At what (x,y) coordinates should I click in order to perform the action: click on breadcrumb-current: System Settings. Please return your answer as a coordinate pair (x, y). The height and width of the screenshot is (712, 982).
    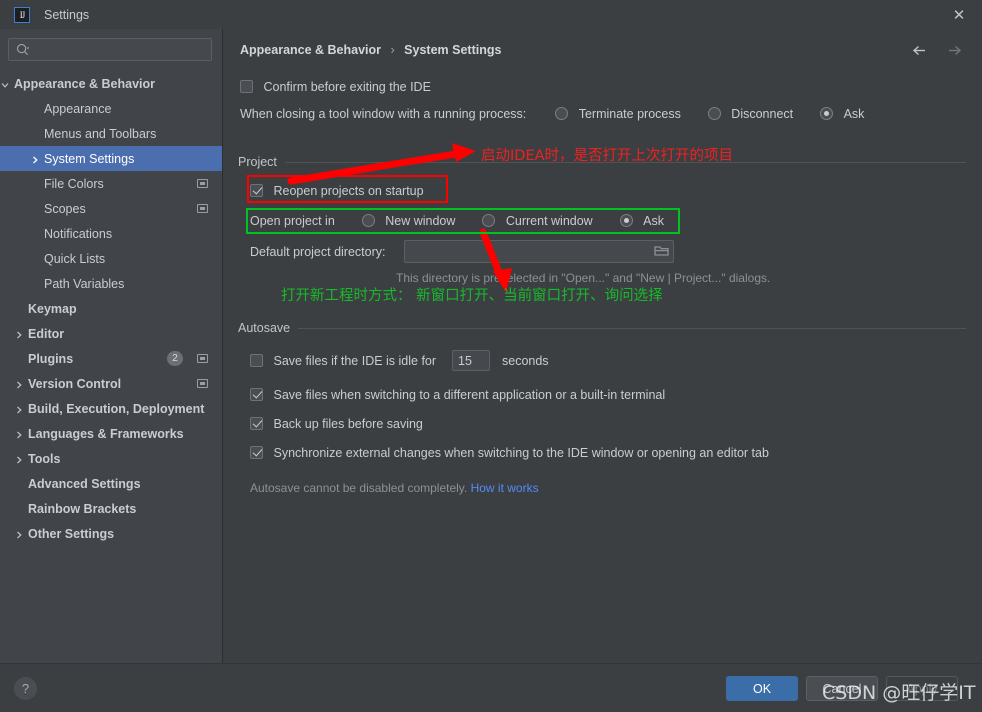
    Looking at the image, I should click on (453, 50).